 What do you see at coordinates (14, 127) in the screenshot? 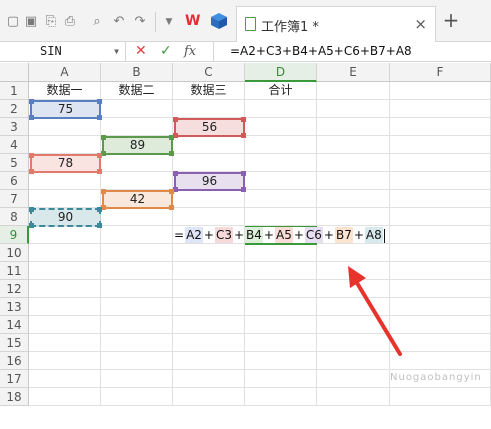
I see `row-header-3: 3` at bounding box center [14, 127].